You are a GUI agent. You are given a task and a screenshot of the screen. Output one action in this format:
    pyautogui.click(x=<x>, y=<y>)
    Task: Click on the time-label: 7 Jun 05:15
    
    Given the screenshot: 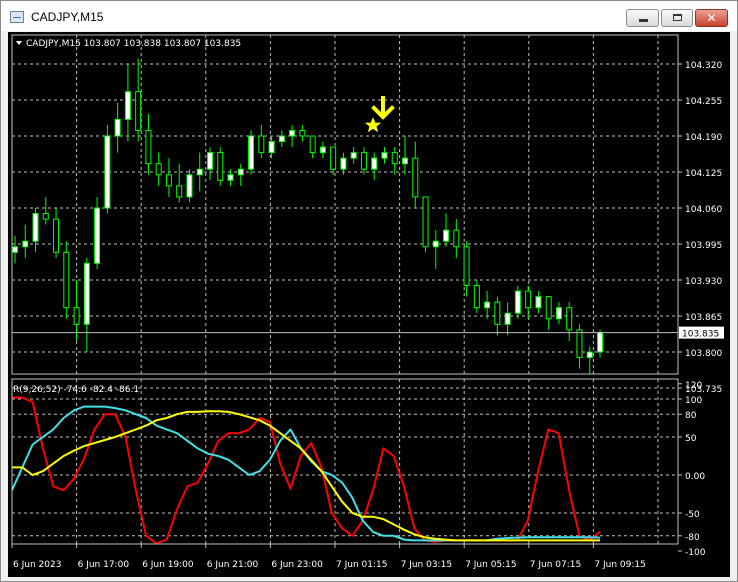 What is the action you would take?
    pyautogui.click(x=490, y=565)
    